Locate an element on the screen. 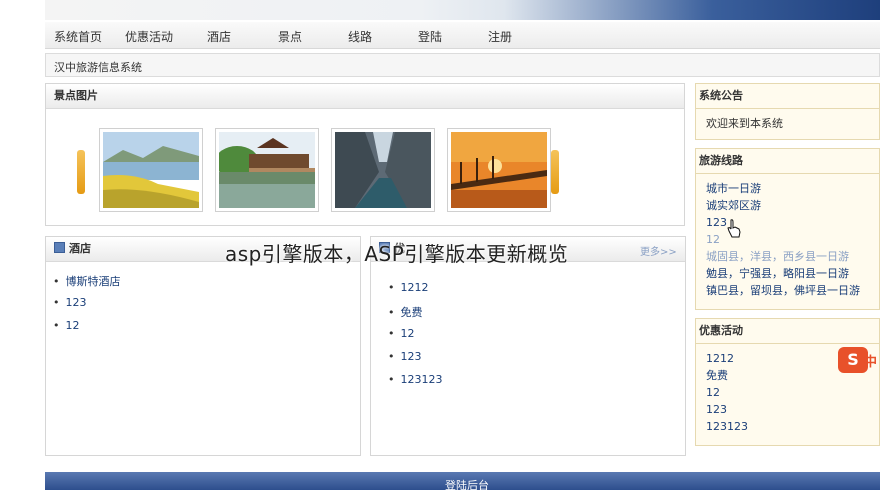 This screenshot has width=880, height=493. scroll-left-arrow-icon is located at coordinates (81, 172).